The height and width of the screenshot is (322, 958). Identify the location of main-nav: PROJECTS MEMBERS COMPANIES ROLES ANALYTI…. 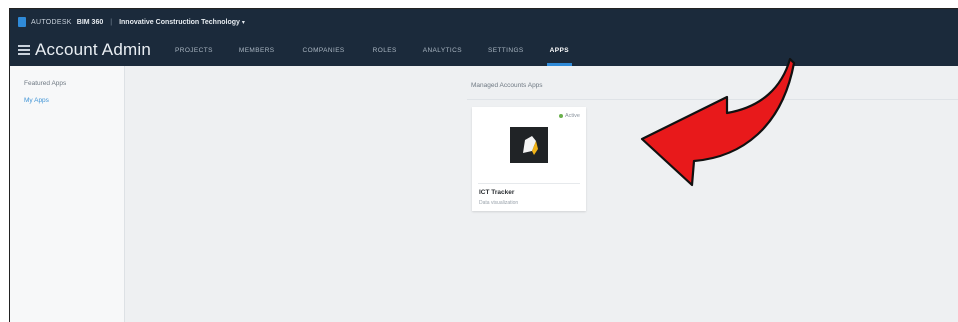
(374, 56).